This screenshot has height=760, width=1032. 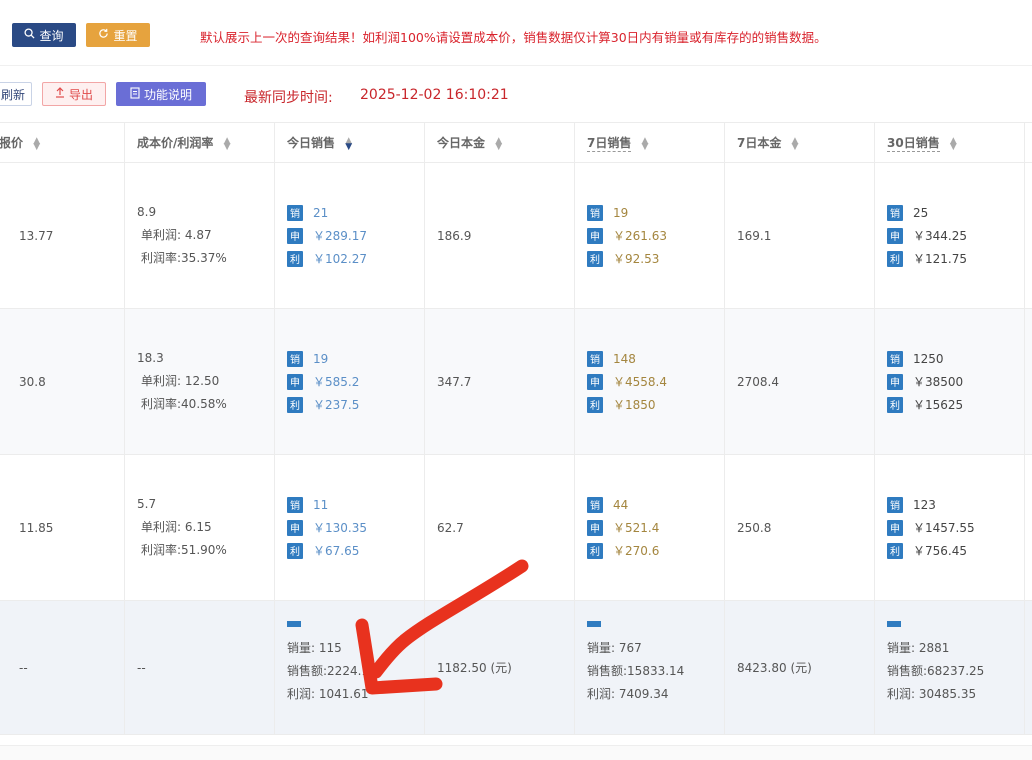 I want to click on sync-time: 2025-12-02 16:10:21, so click(x=434, y=95).